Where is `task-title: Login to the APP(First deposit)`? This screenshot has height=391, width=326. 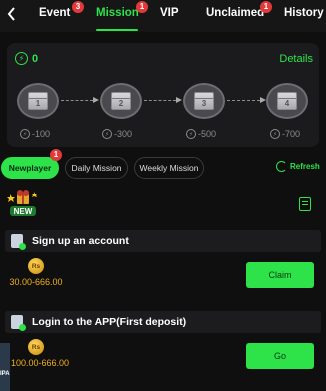
task-title: Login to the APP(First deposit) is located at coordinates (109, 322).